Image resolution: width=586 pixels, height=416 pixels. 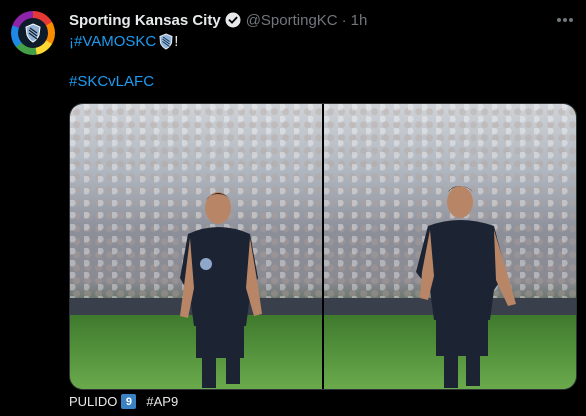 I want to click on sporting-kc-crest-icon, so click(x=33, y=33).